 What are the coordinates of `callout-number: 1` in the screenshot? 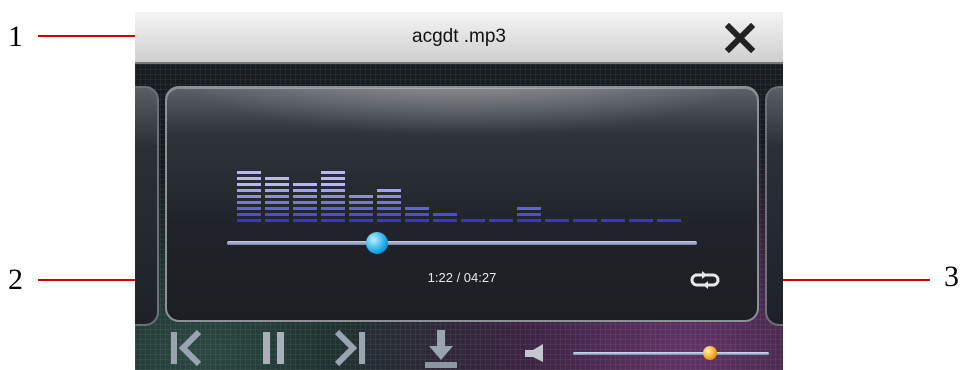 It's located at (15, 36).